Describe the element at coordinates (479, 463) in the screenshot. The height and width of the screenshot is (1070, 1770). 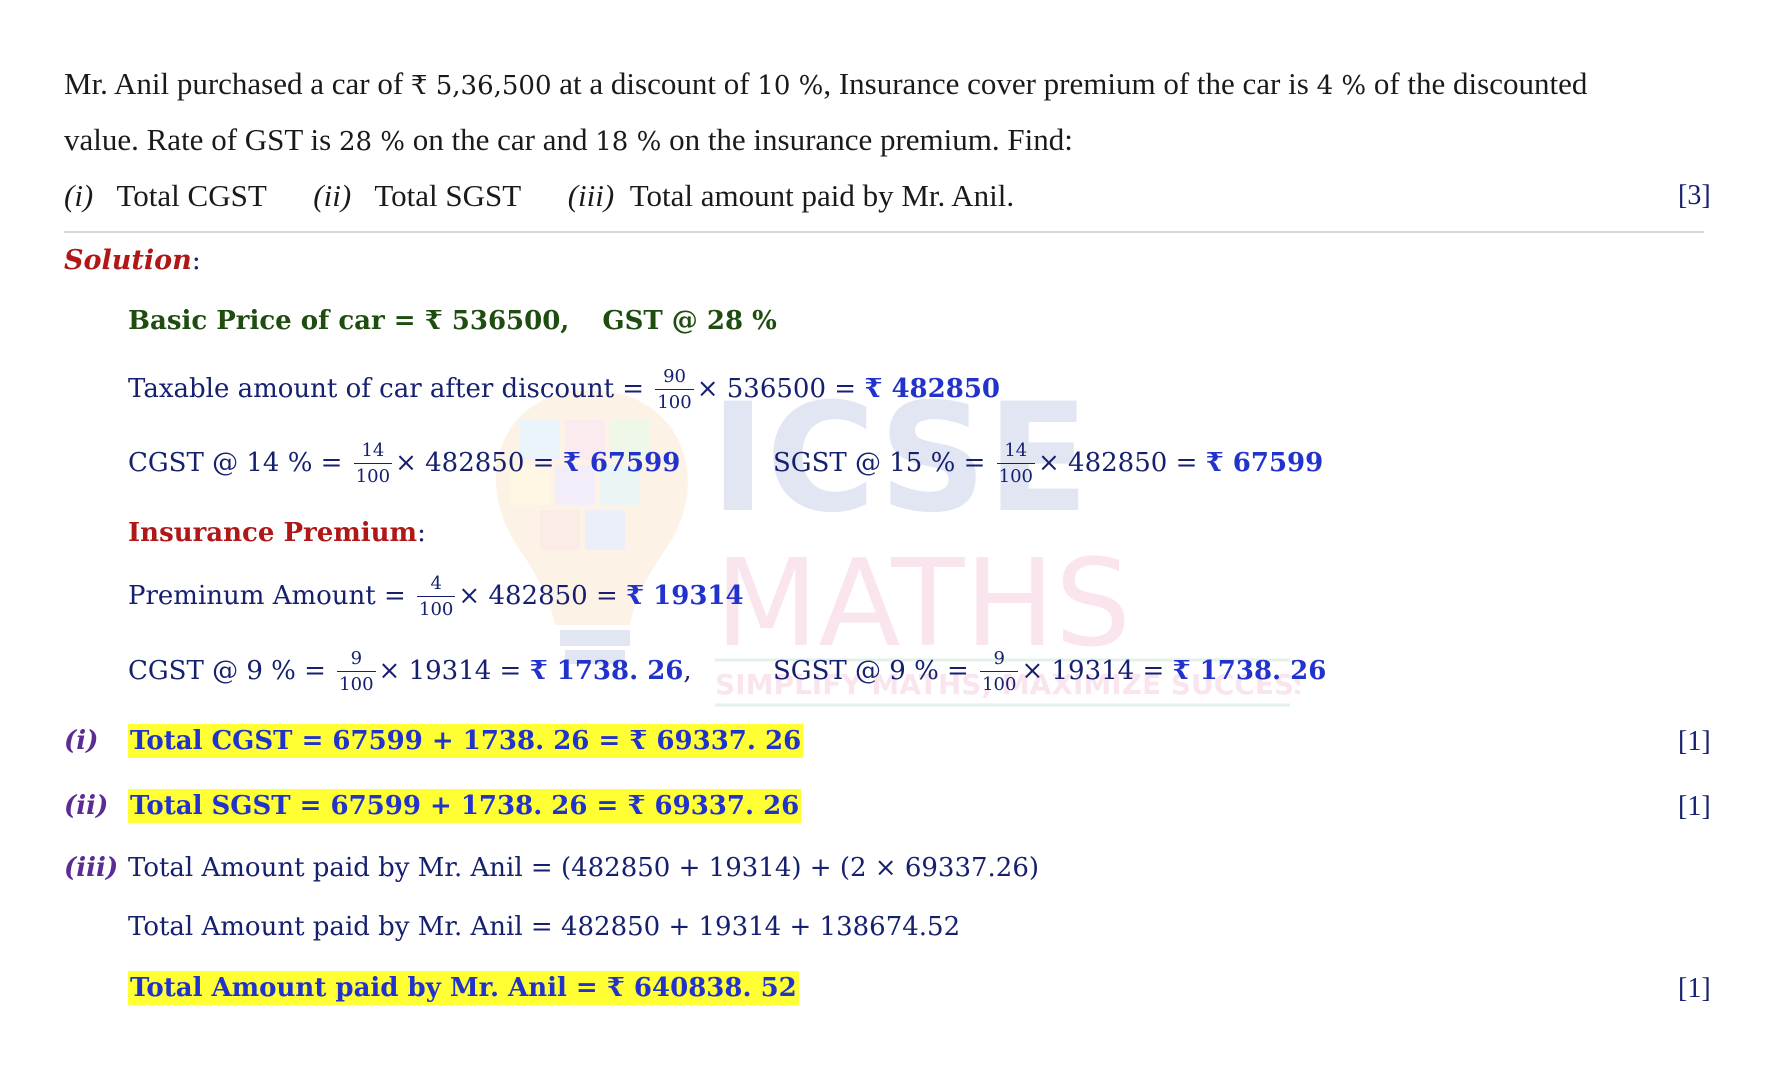
I see `cgst-car-expression: × 482850 =` at that location.